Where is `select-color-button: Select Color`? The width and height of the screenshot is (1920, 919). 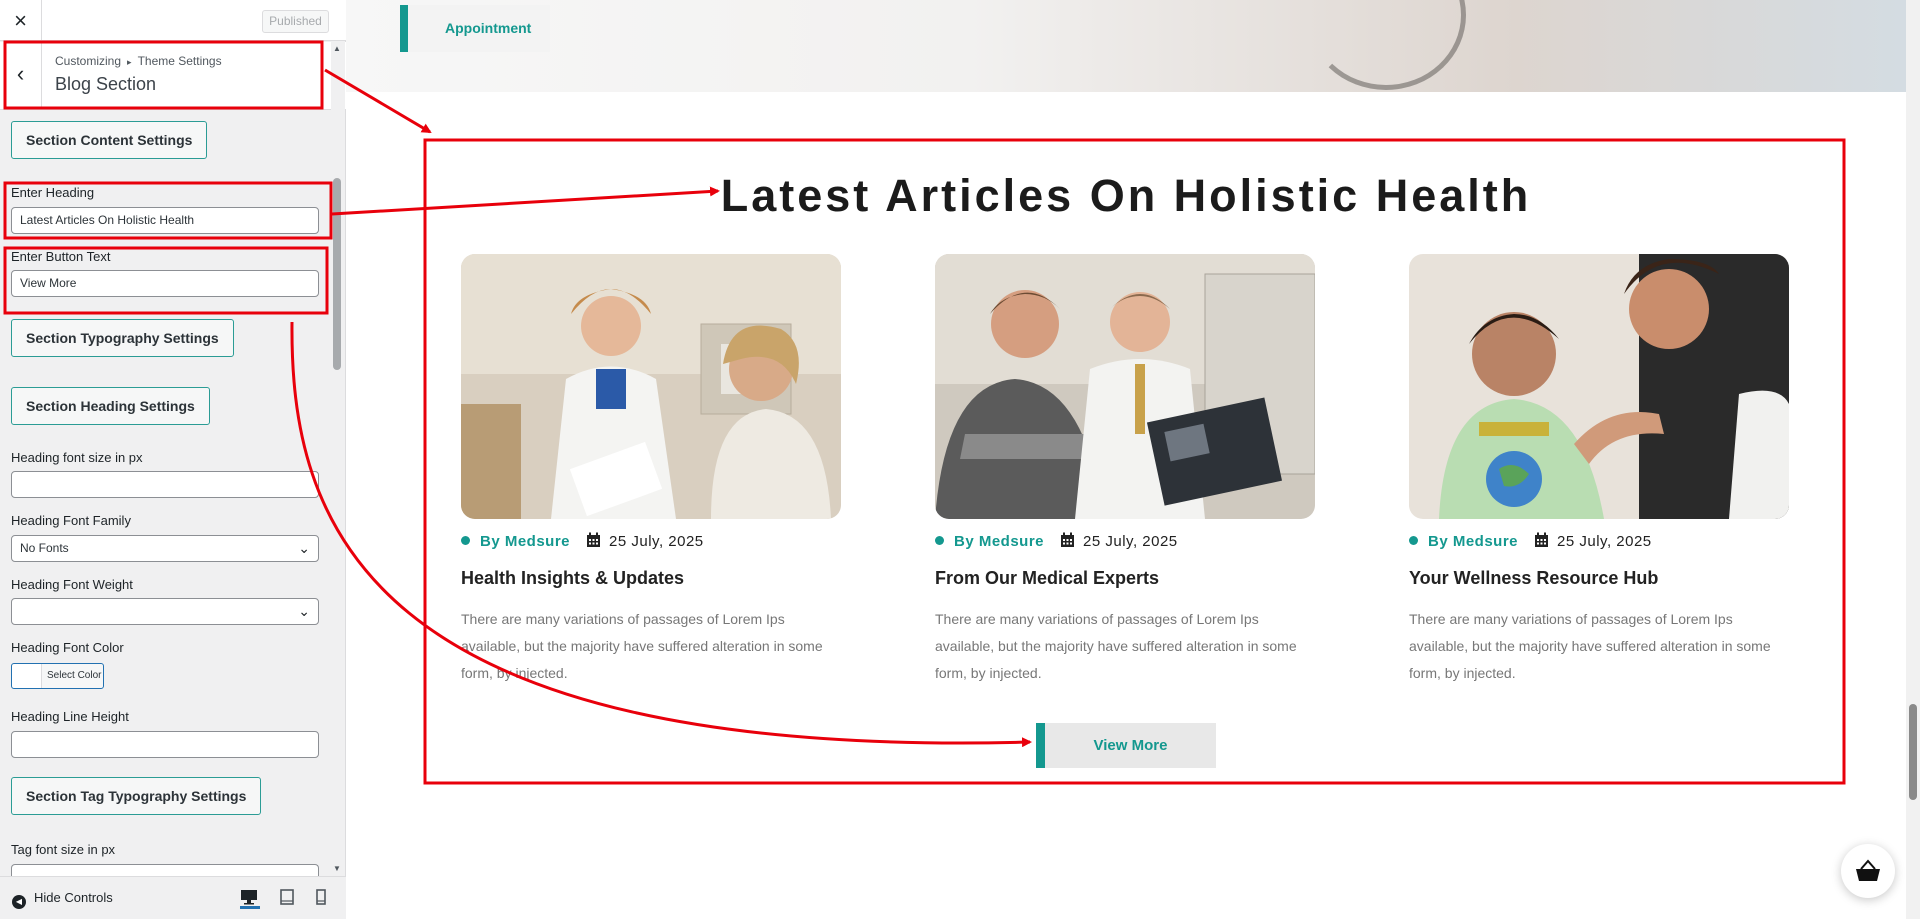
select-color-button: Select Color is located at coordinates (57, 676).